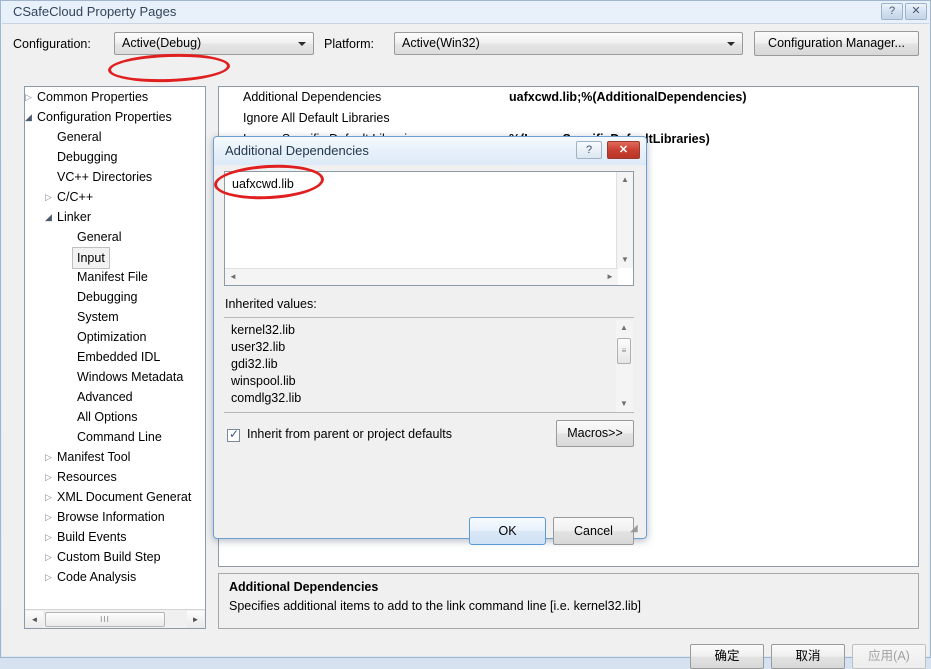 This screenshot has width=931, height=669. What do you see at coordinates (423, 347) in the screenshot?
I see `inherited-value-item: user32.lib` at bounding box center [423, 347].